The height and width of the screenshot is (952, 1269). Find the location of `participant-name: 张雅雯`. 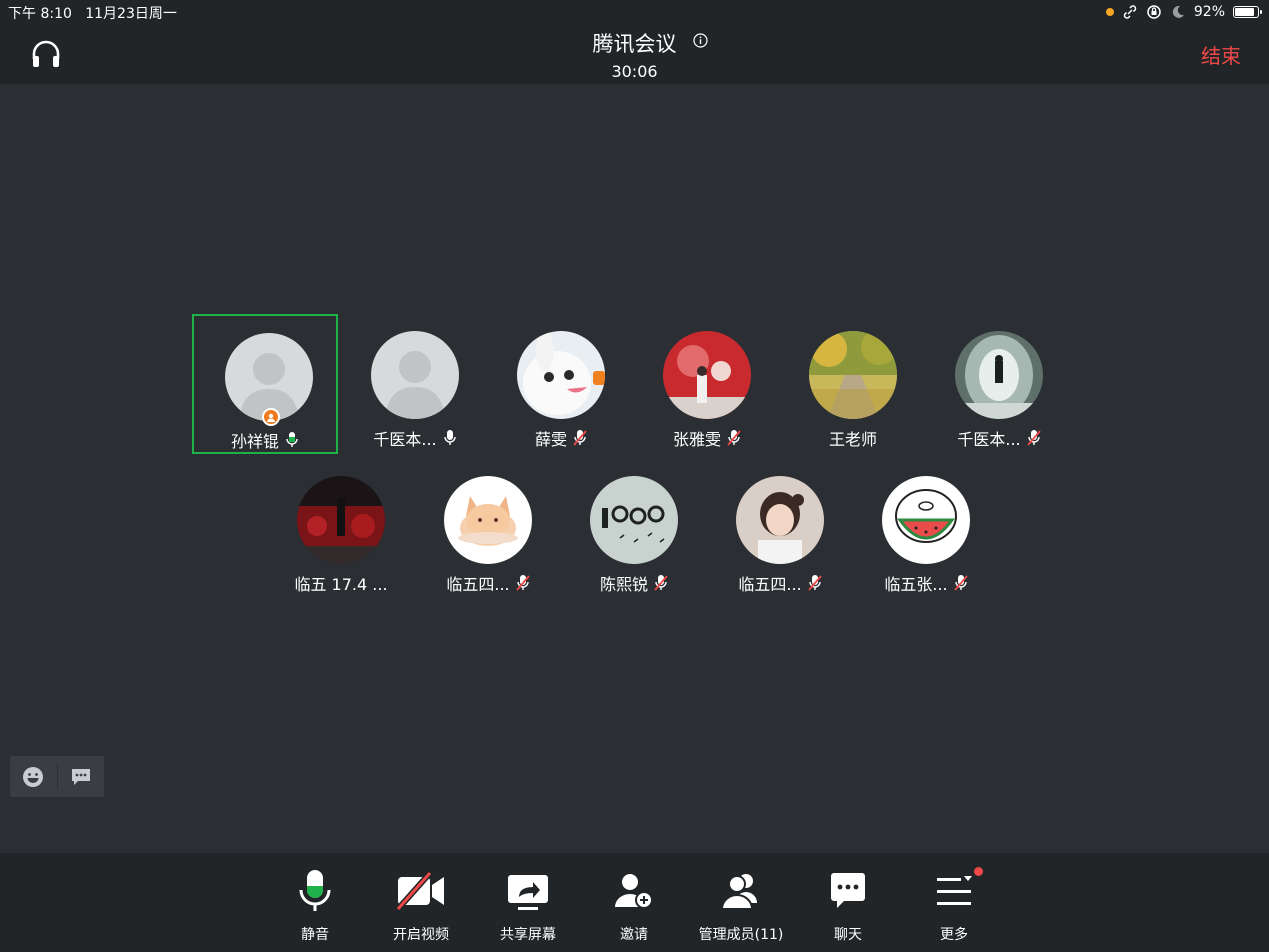

participant-name: 张雅雯 is located at coordinates (696, 439).